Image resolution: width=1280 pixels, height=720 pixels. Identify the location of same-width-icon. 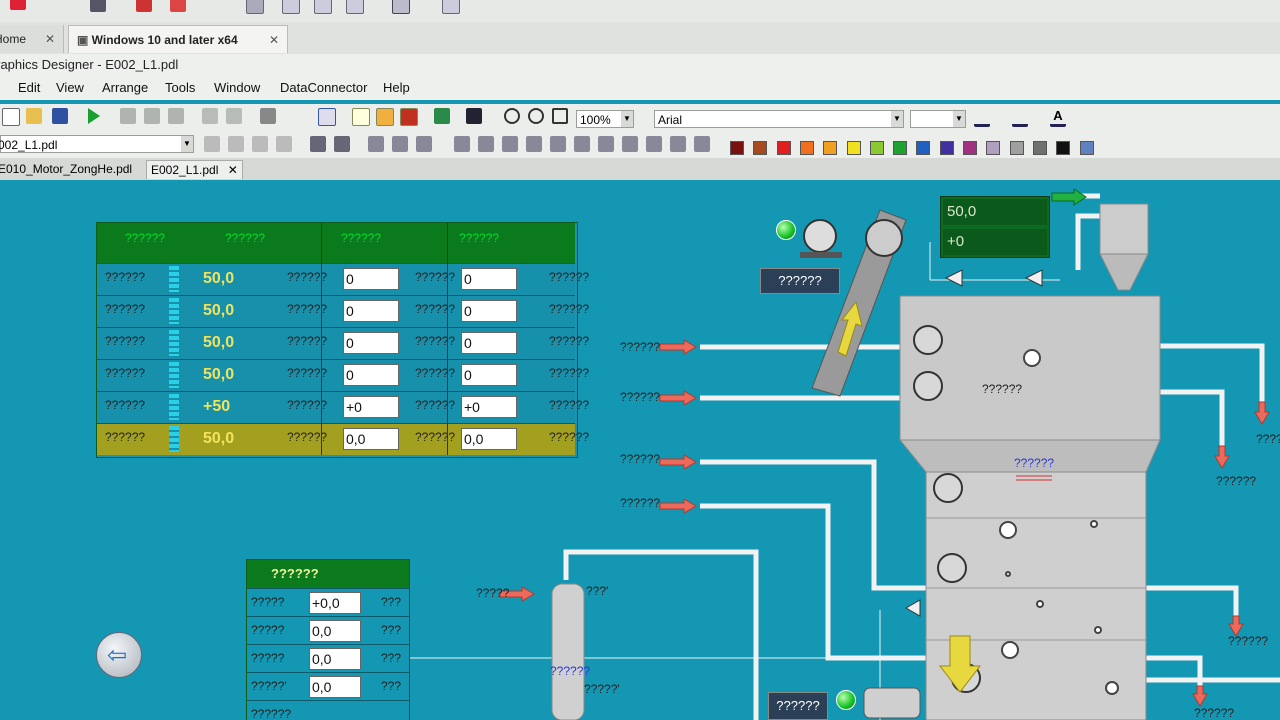
(582, 144).